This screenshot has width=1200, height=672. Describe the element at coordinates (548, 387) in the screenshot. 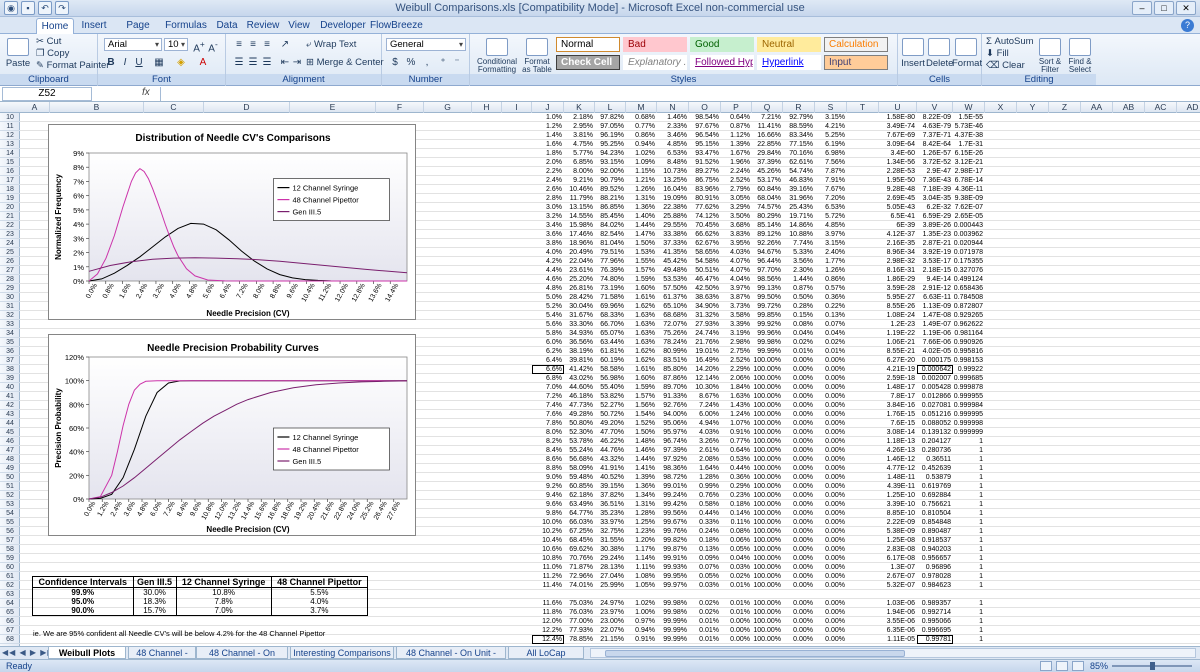

I see `sheet-cell: 7.0%` at that location.